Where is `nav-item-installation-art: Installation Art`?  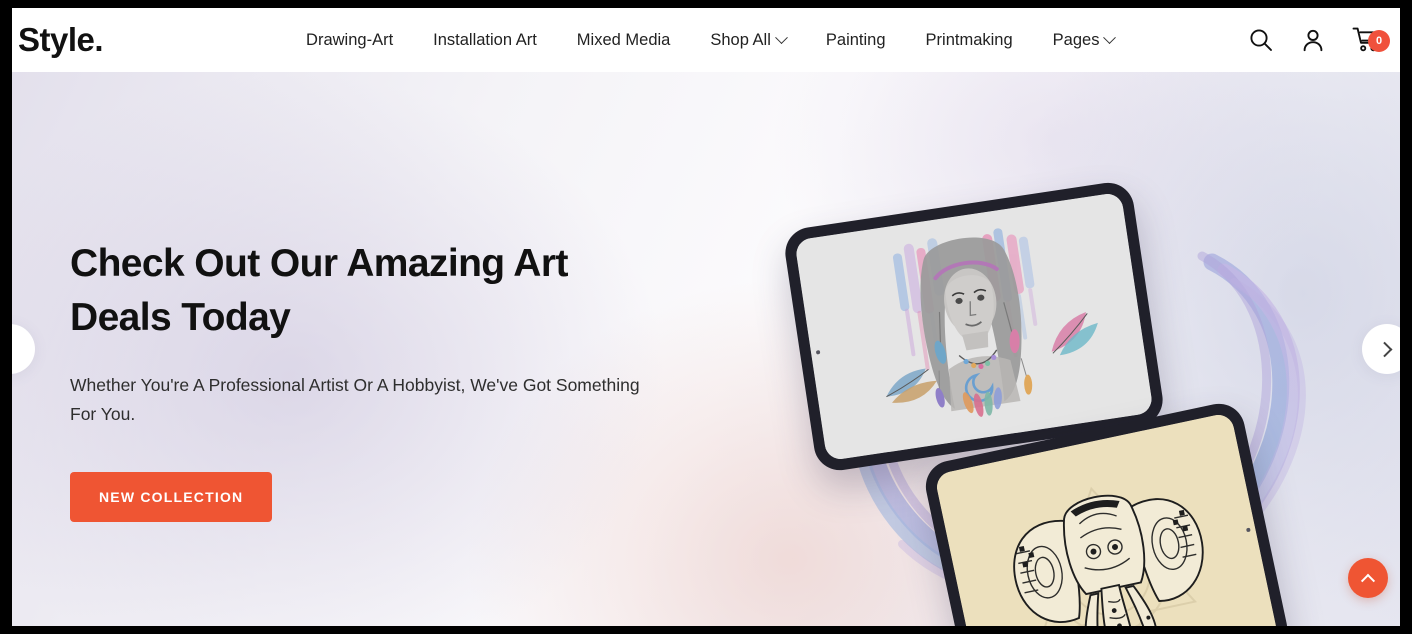 nav-item-installation-art: Installation Art is located at coordinates (485, 40).